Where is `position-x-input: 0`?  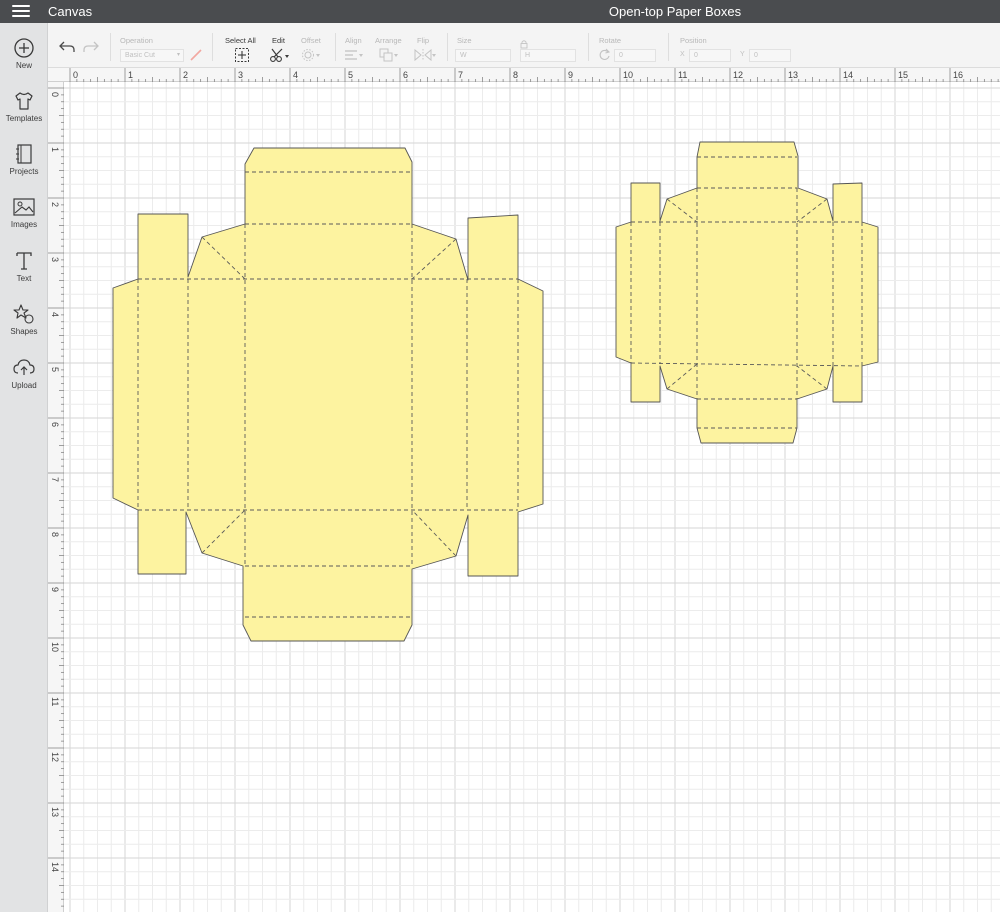
position-x-input: 0 is located at coordinates (710, 55).